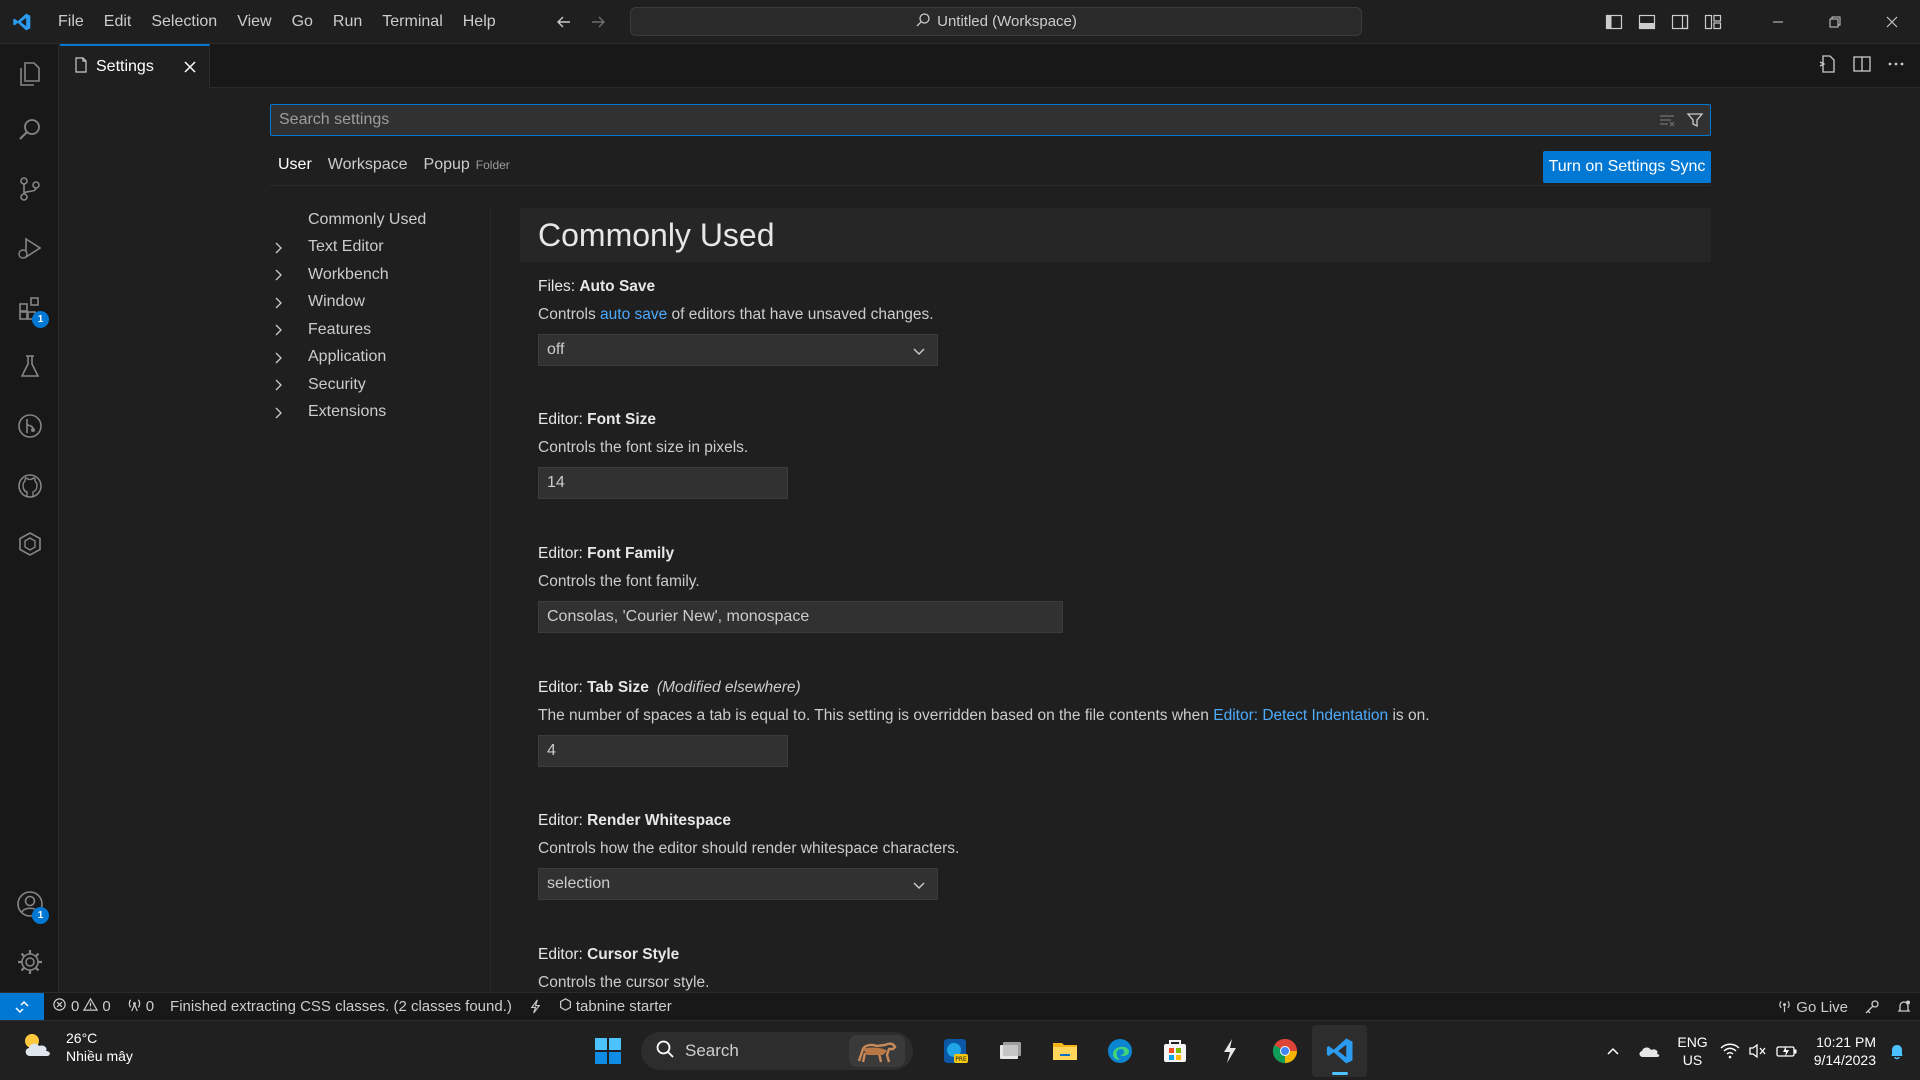  I want to click on more-actions-icon, so click(1896, 66).